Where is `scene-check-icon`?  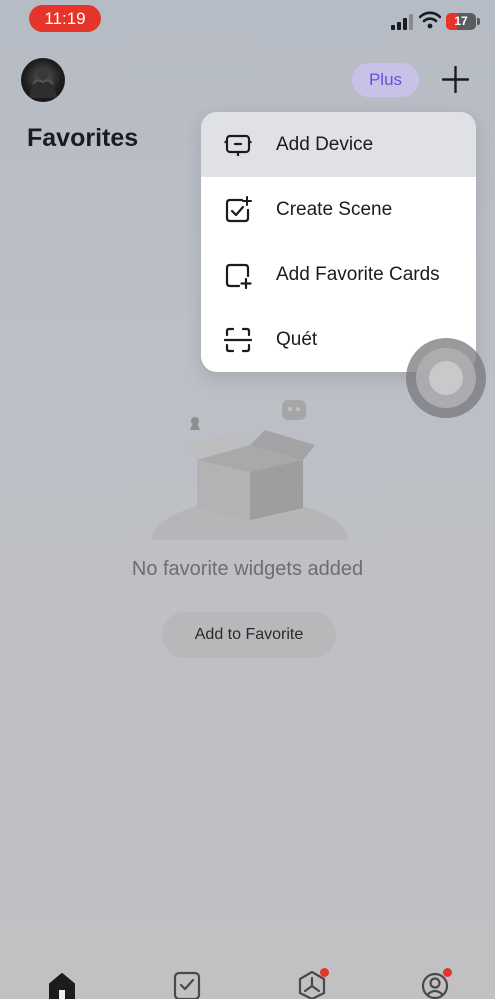 scene-check-icon is located at coordinates (238, 209).